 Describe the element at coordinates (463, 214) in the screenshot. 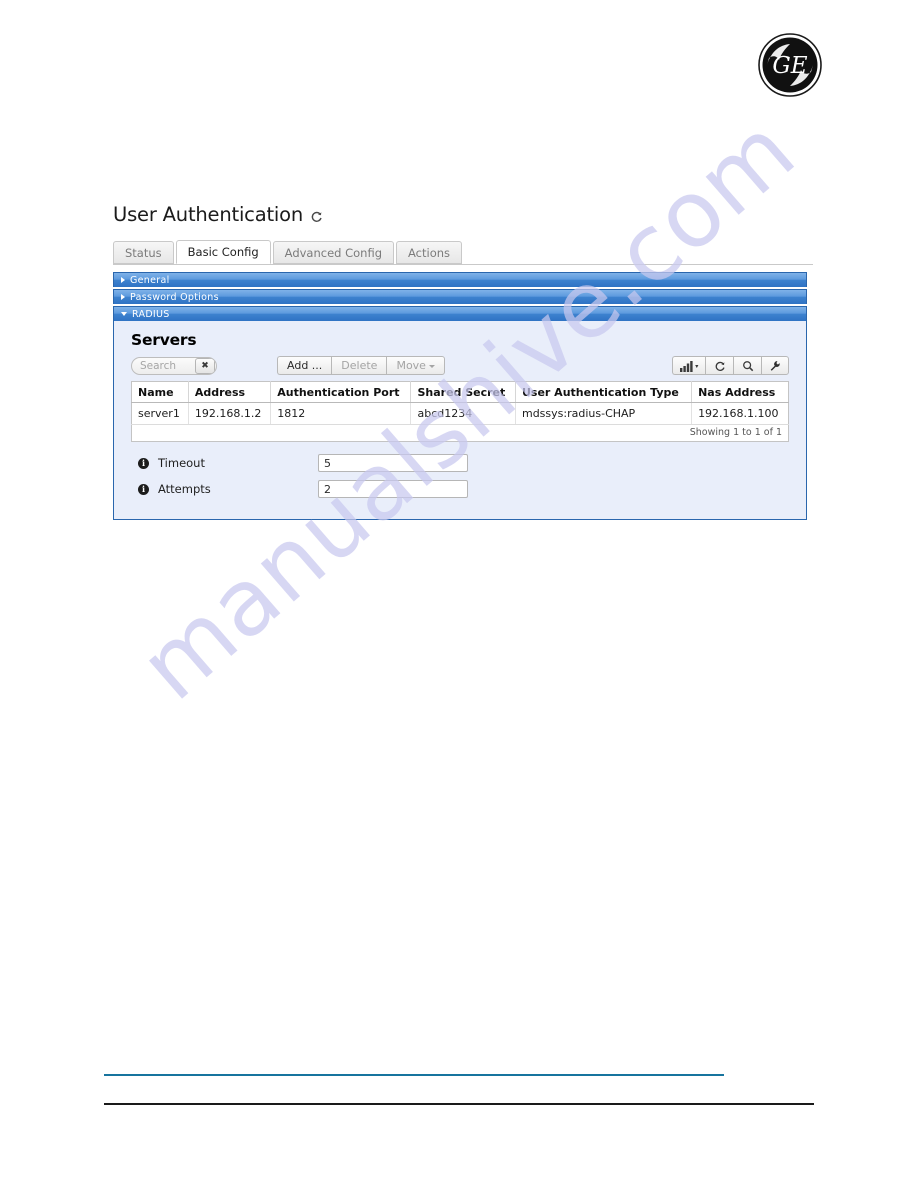

I see `page-header: User Authentication` at that location.